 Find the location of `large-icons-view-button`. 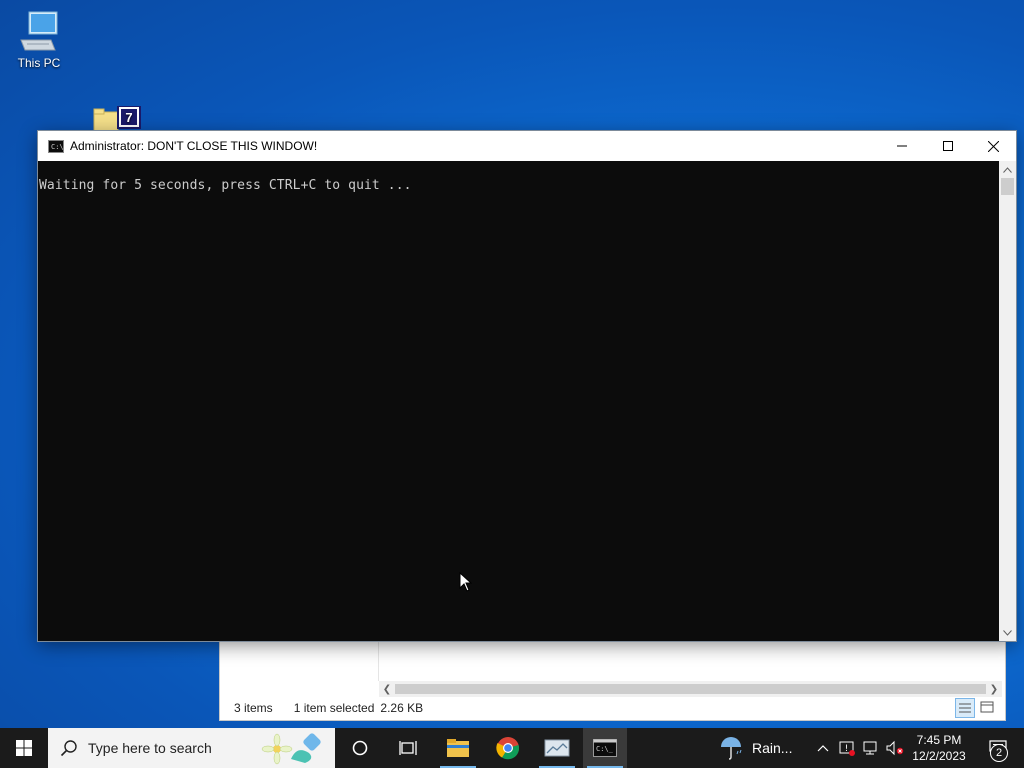

large-icons-view-button is located at coordinates (988, 708).